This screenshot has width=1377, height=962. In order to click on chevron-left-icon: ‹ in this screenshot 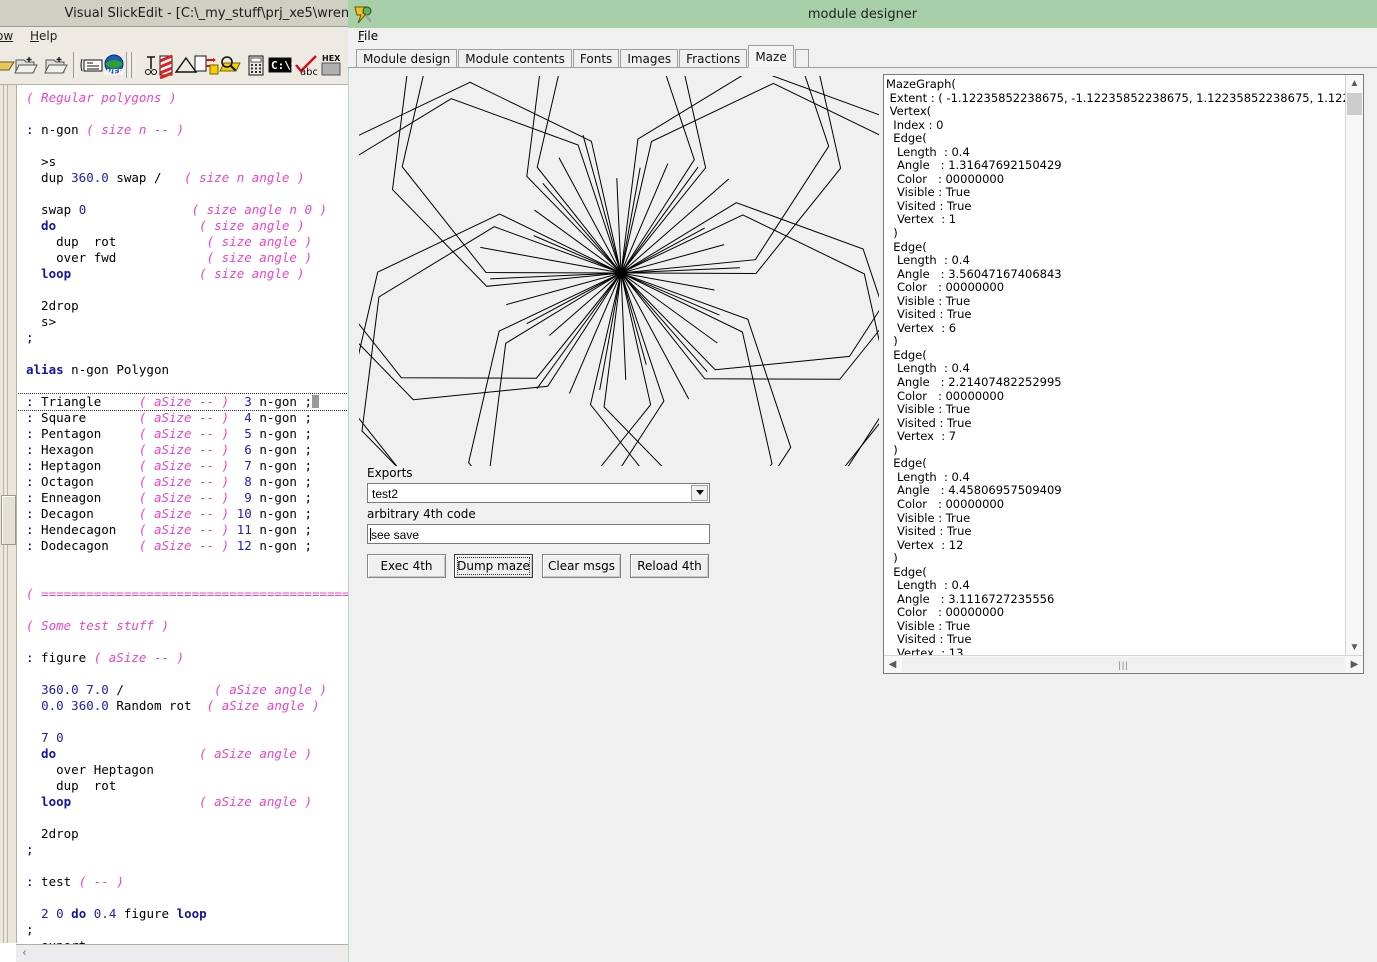, I will do `click(24, 953)`.